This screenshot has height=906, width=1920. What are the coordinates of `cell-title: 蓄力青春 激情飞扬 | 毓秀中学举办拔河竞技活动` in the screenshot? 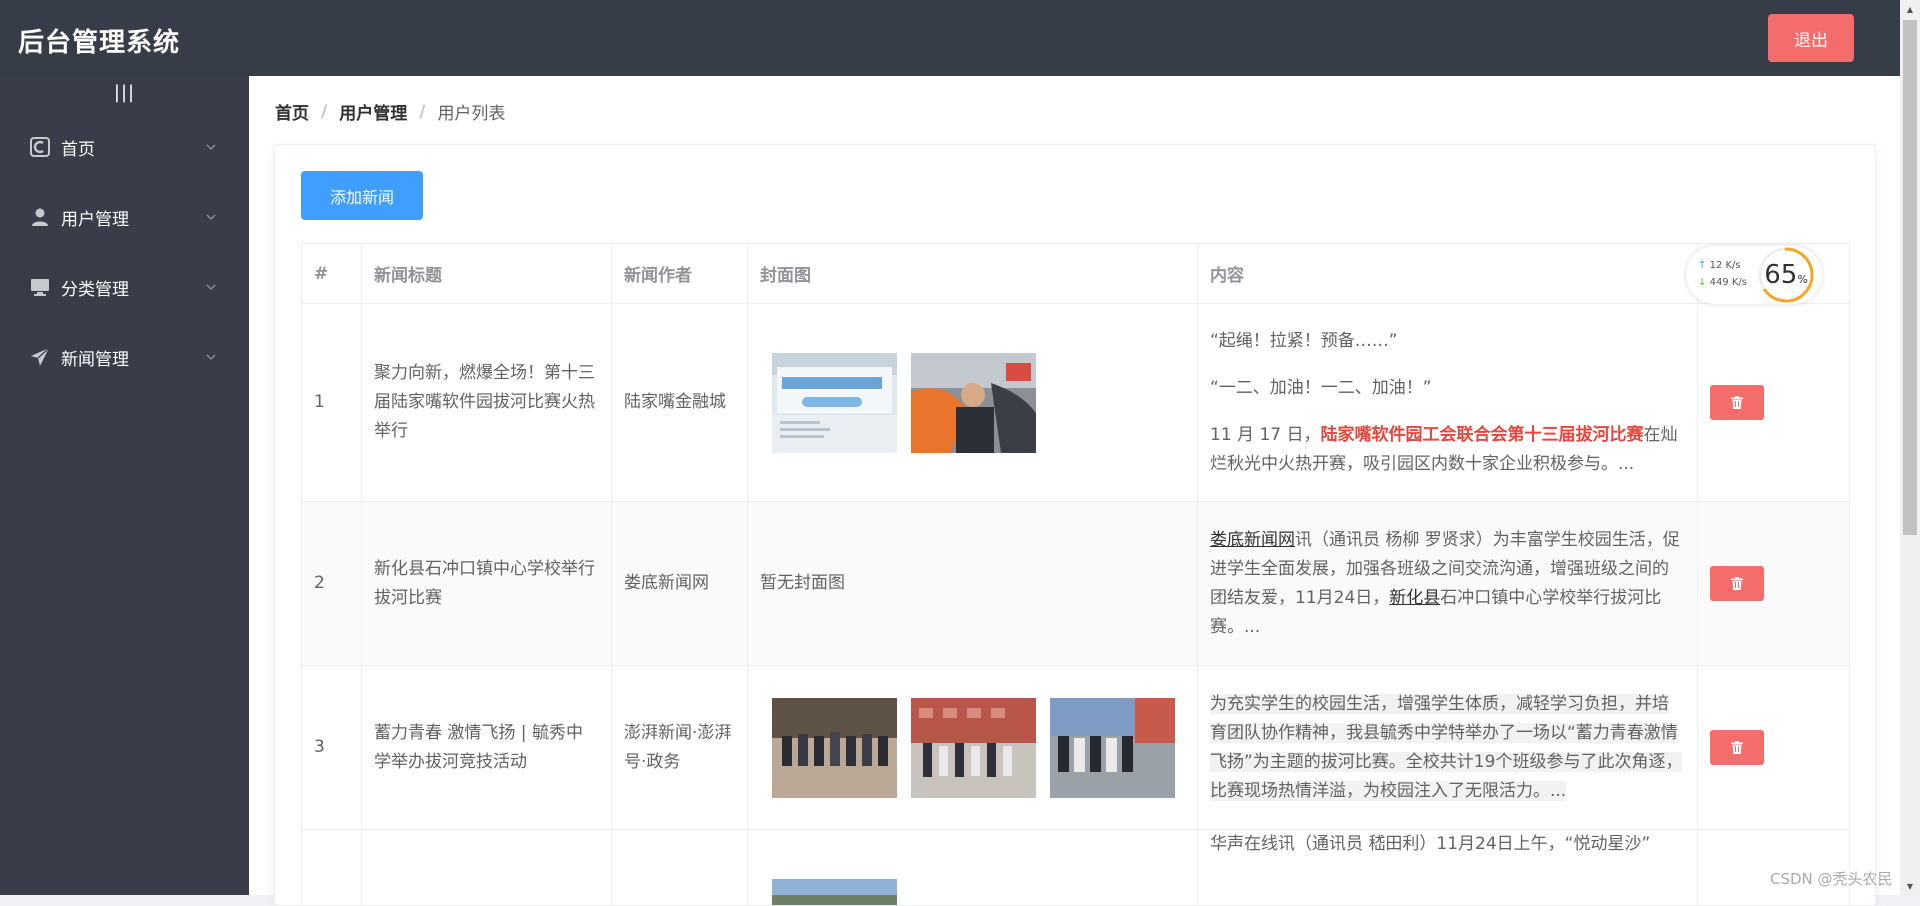 It's located at (487, 748).